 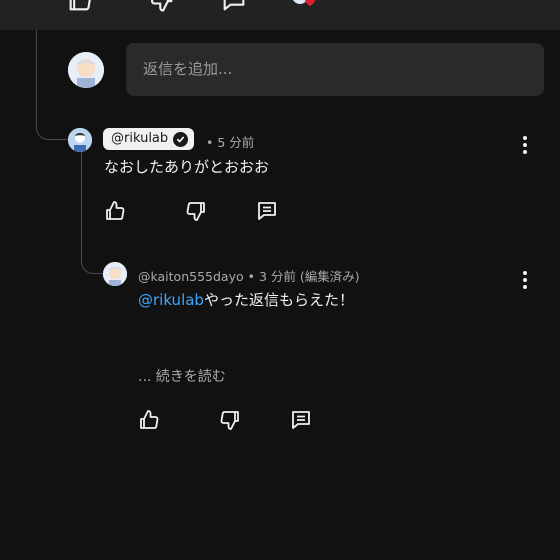 I want to click on reply-text: @rikulabやった返信もらえた！, so click(x=246, y=299).